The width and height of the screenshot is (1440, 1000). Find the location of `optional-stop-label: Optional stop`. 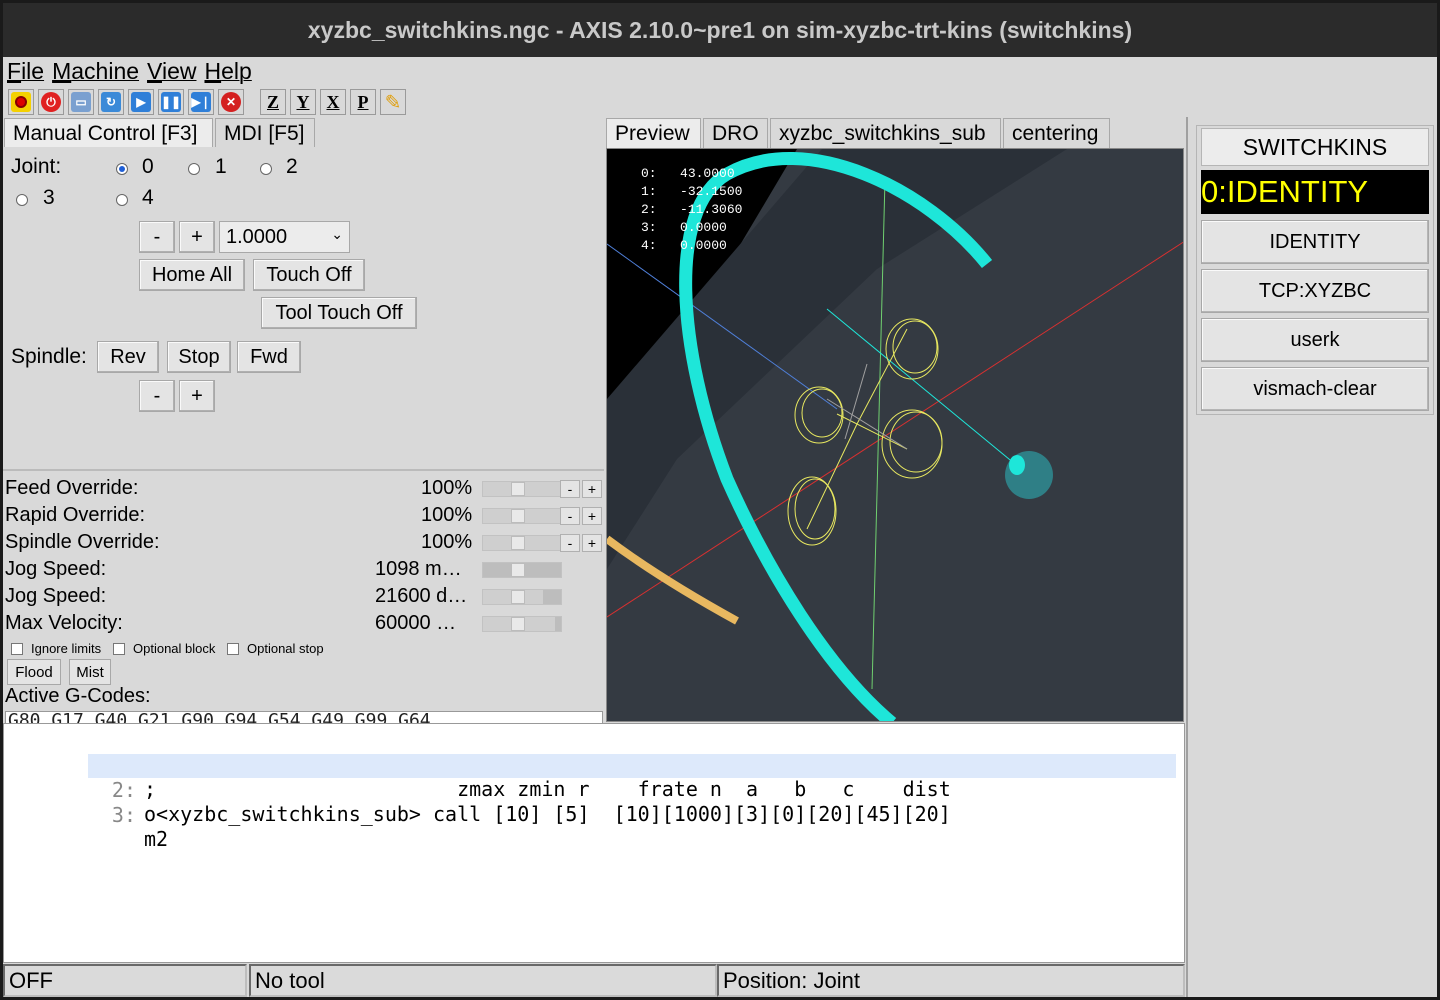

optional-stop-label: Optional stop is located at coordinates (285, 648).